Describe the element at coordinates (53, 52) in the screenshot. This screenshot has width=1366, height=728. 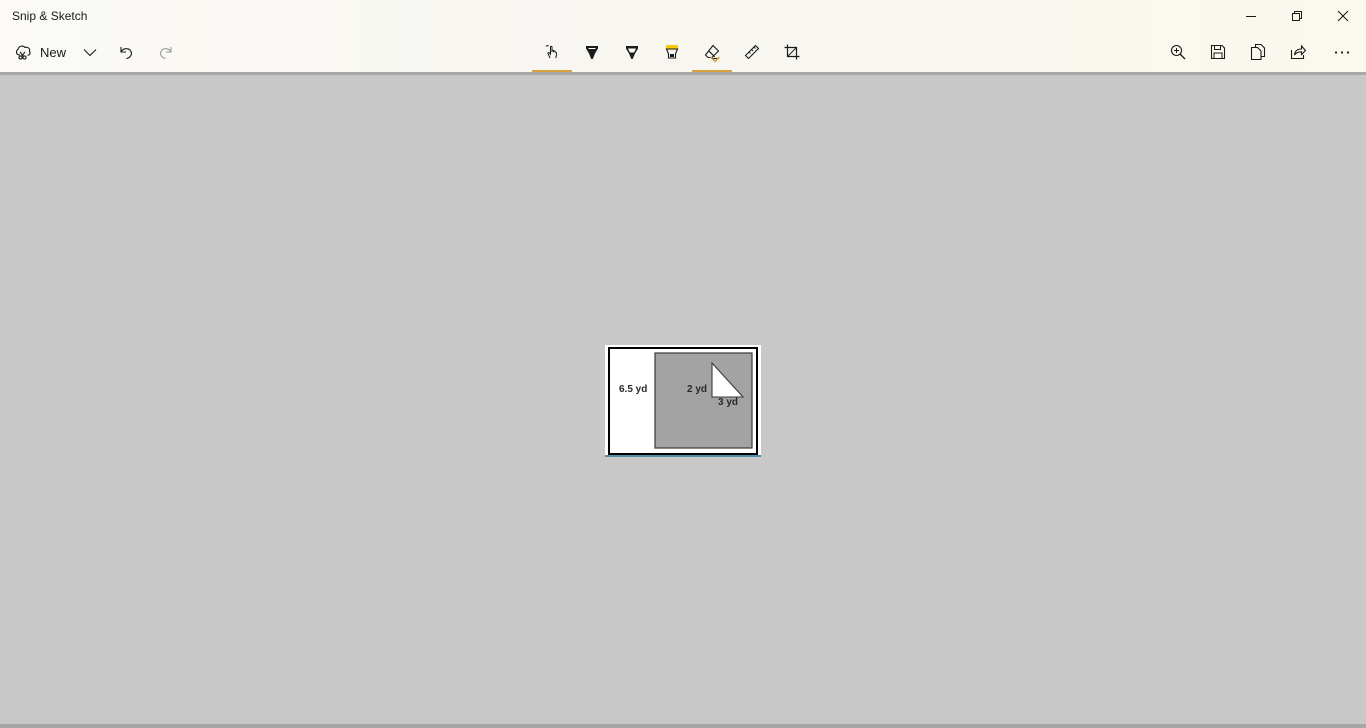
I see `new-label: New` at that location.